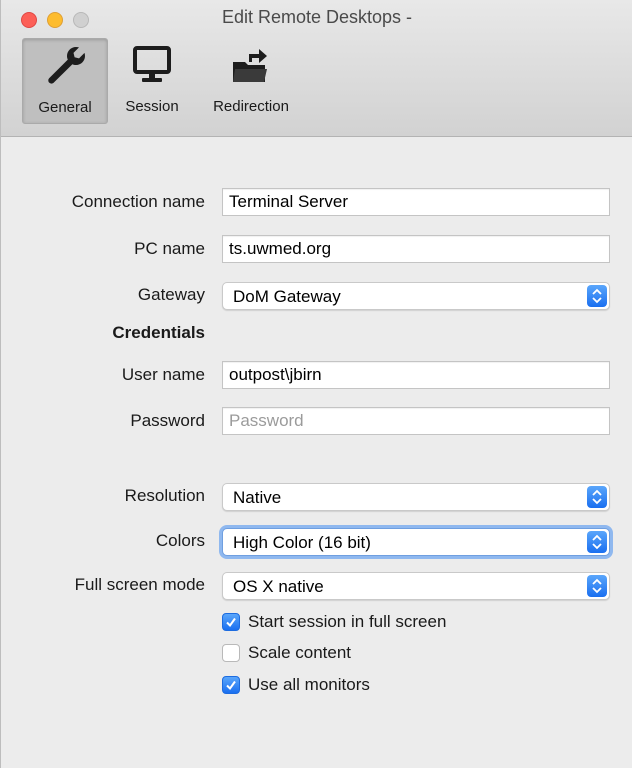 This screenshot has width=632, height=768. Describe the element at coordinates (164, 495) in the screenshot. I see `resolution-label: Resolution` at that location.